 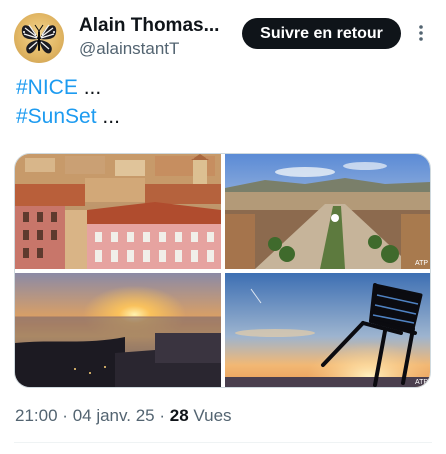 What do you see at coordinates (114, 415) in the screenshot?
I see `tweet-date: 04 janv. 25` at bounding box center [114, 415].